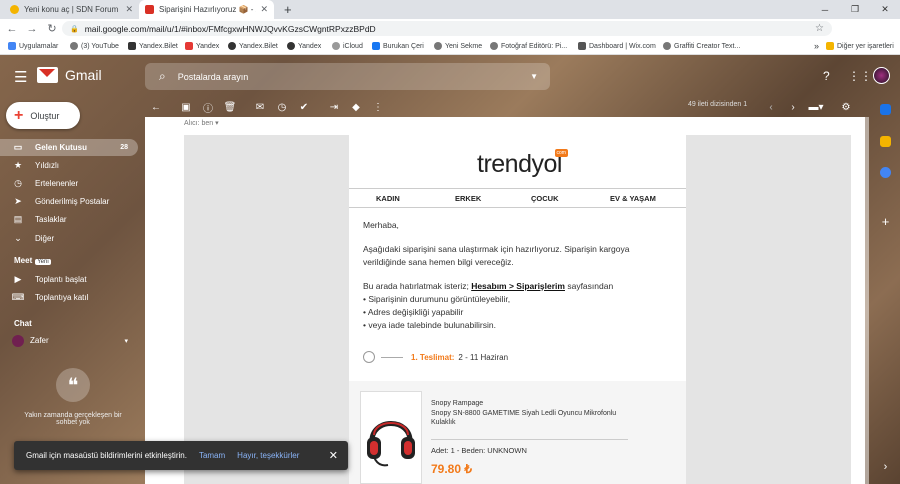 The width and height of the screenshot is (900, 484). What do you see at coordinates (885, 467) in the screenshot?
I see `show-side-panel-icon: ›` at bounding box center [885, 467].